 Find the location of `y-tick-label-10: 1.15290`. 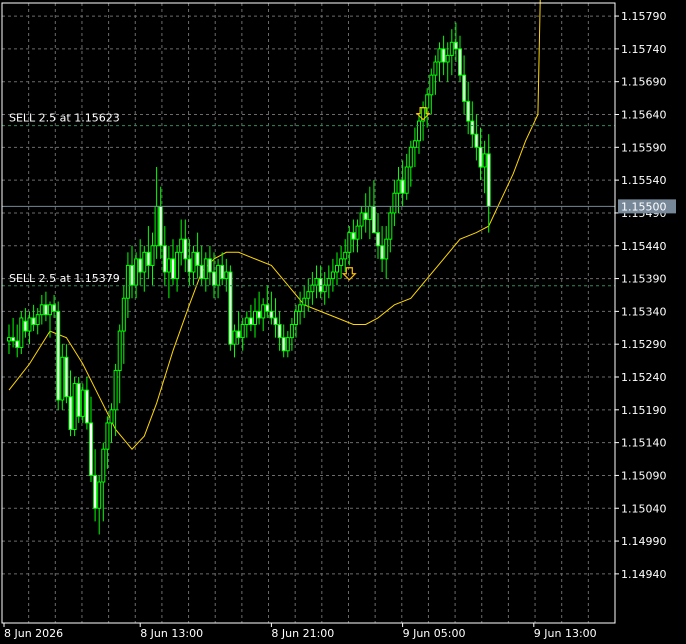

y-tick-label-10: 1.15290 is located at coordinates (644, 344).